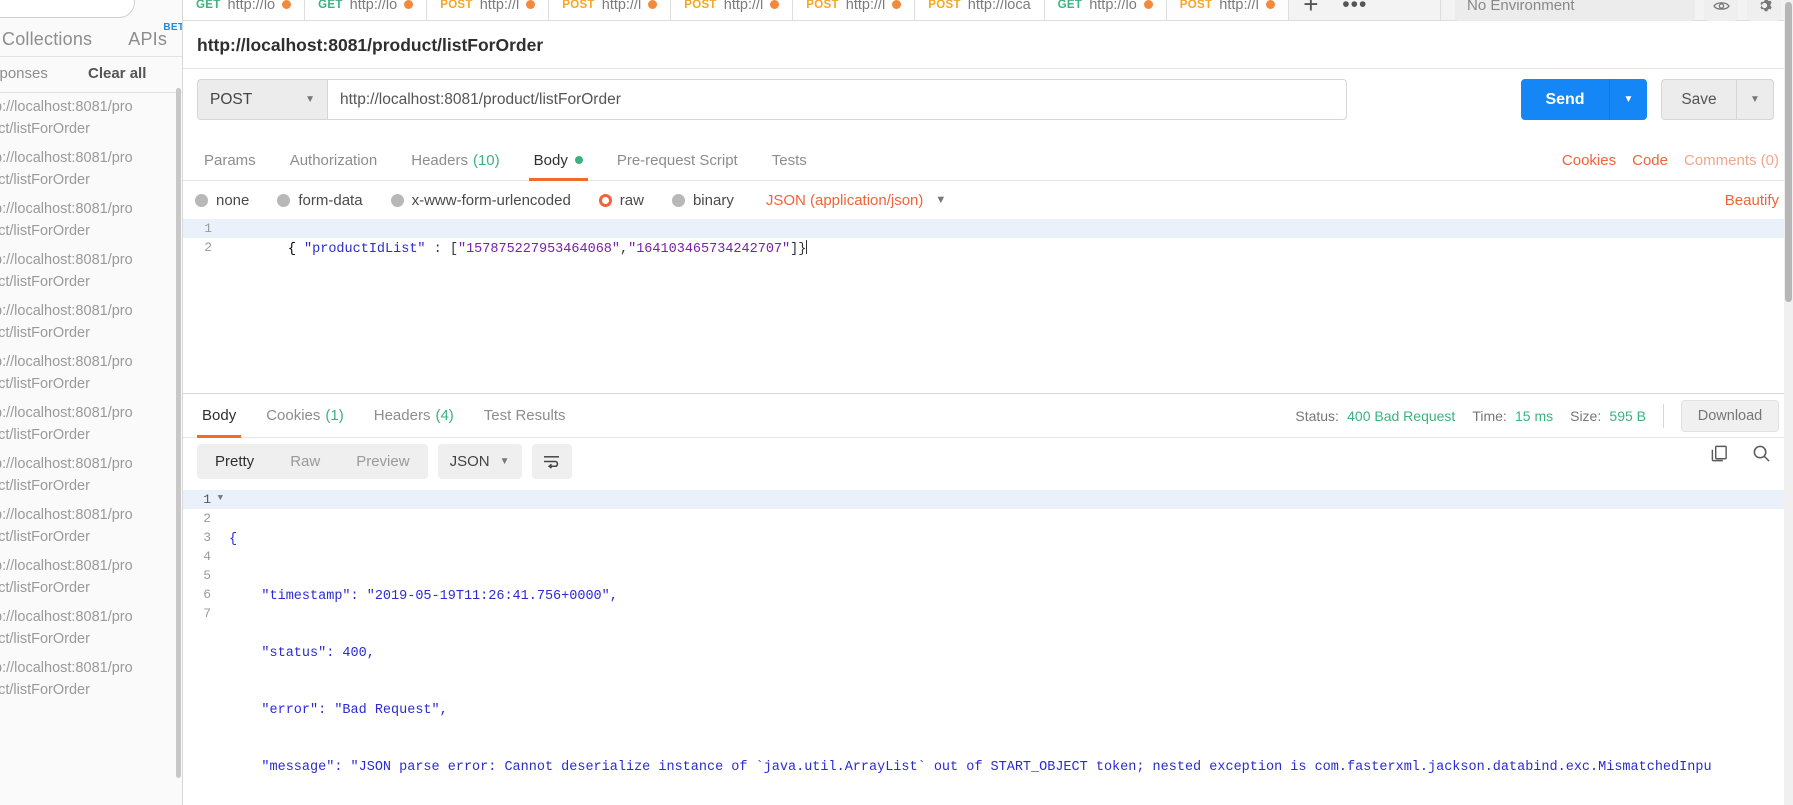  What do you see at coordinates (789, 160) in the screenshot?
I see `tab-tests: Tests` at bounding box center [789, 160].